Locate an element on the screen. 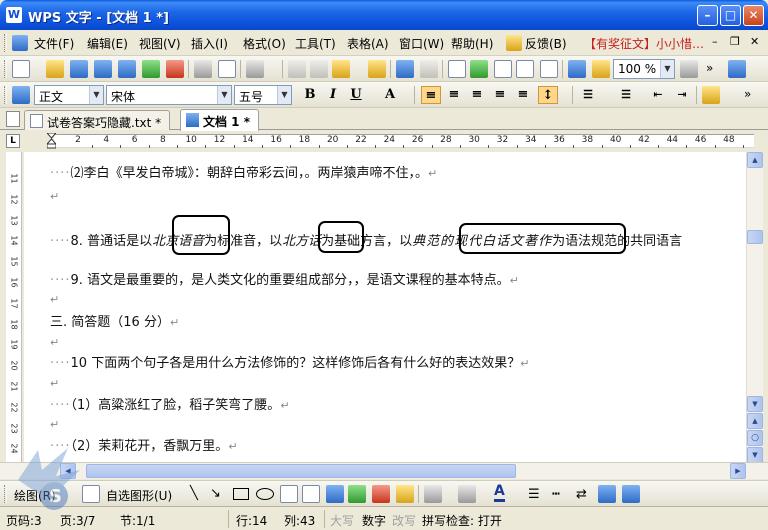  print-preview-icon is located at coordinates (227, 69).